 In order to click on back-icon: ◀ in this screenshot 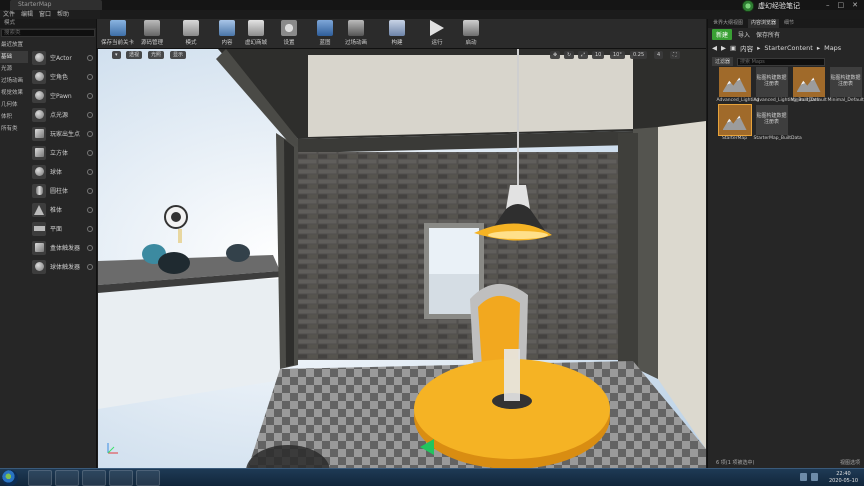, I will do `click(714, 48)`.